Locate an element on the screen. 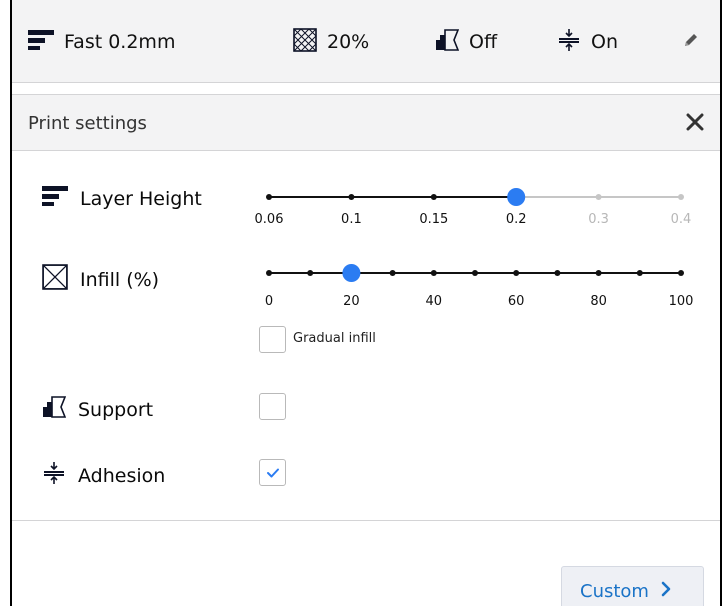 Image resolution: width=726 pixels, height=606 pixels. gradual-infill-checkbox is located at coordinates (272, 339).